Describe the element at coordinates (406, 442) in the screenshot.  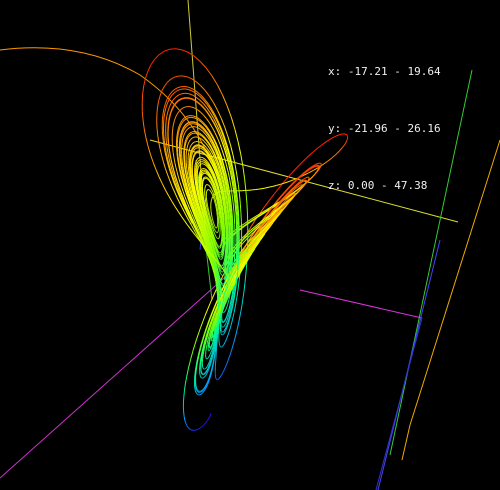
I see `box-edge-lower-right` at that location.